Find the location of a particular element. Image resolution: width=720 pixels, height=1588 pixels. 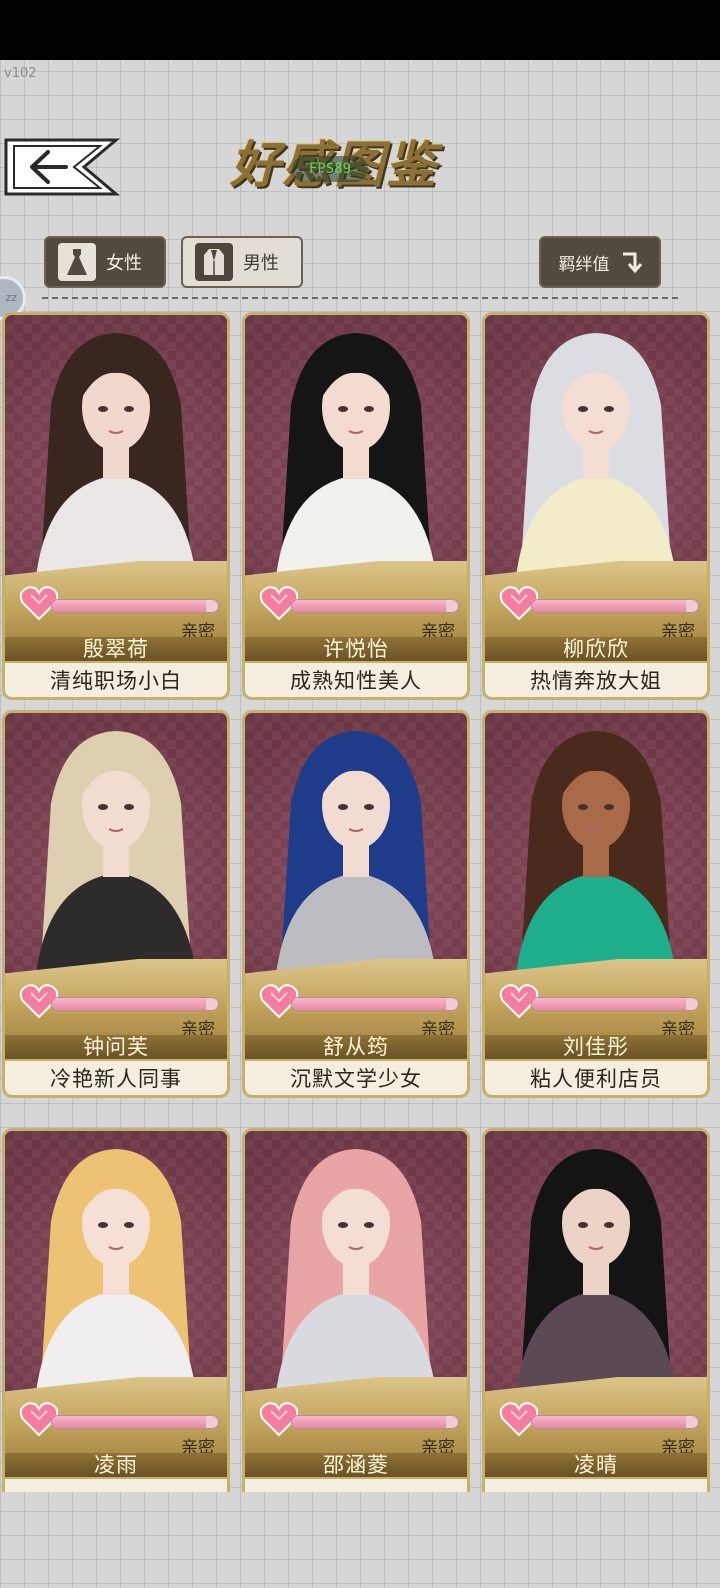

back-button is located at coordinates (64, 167).